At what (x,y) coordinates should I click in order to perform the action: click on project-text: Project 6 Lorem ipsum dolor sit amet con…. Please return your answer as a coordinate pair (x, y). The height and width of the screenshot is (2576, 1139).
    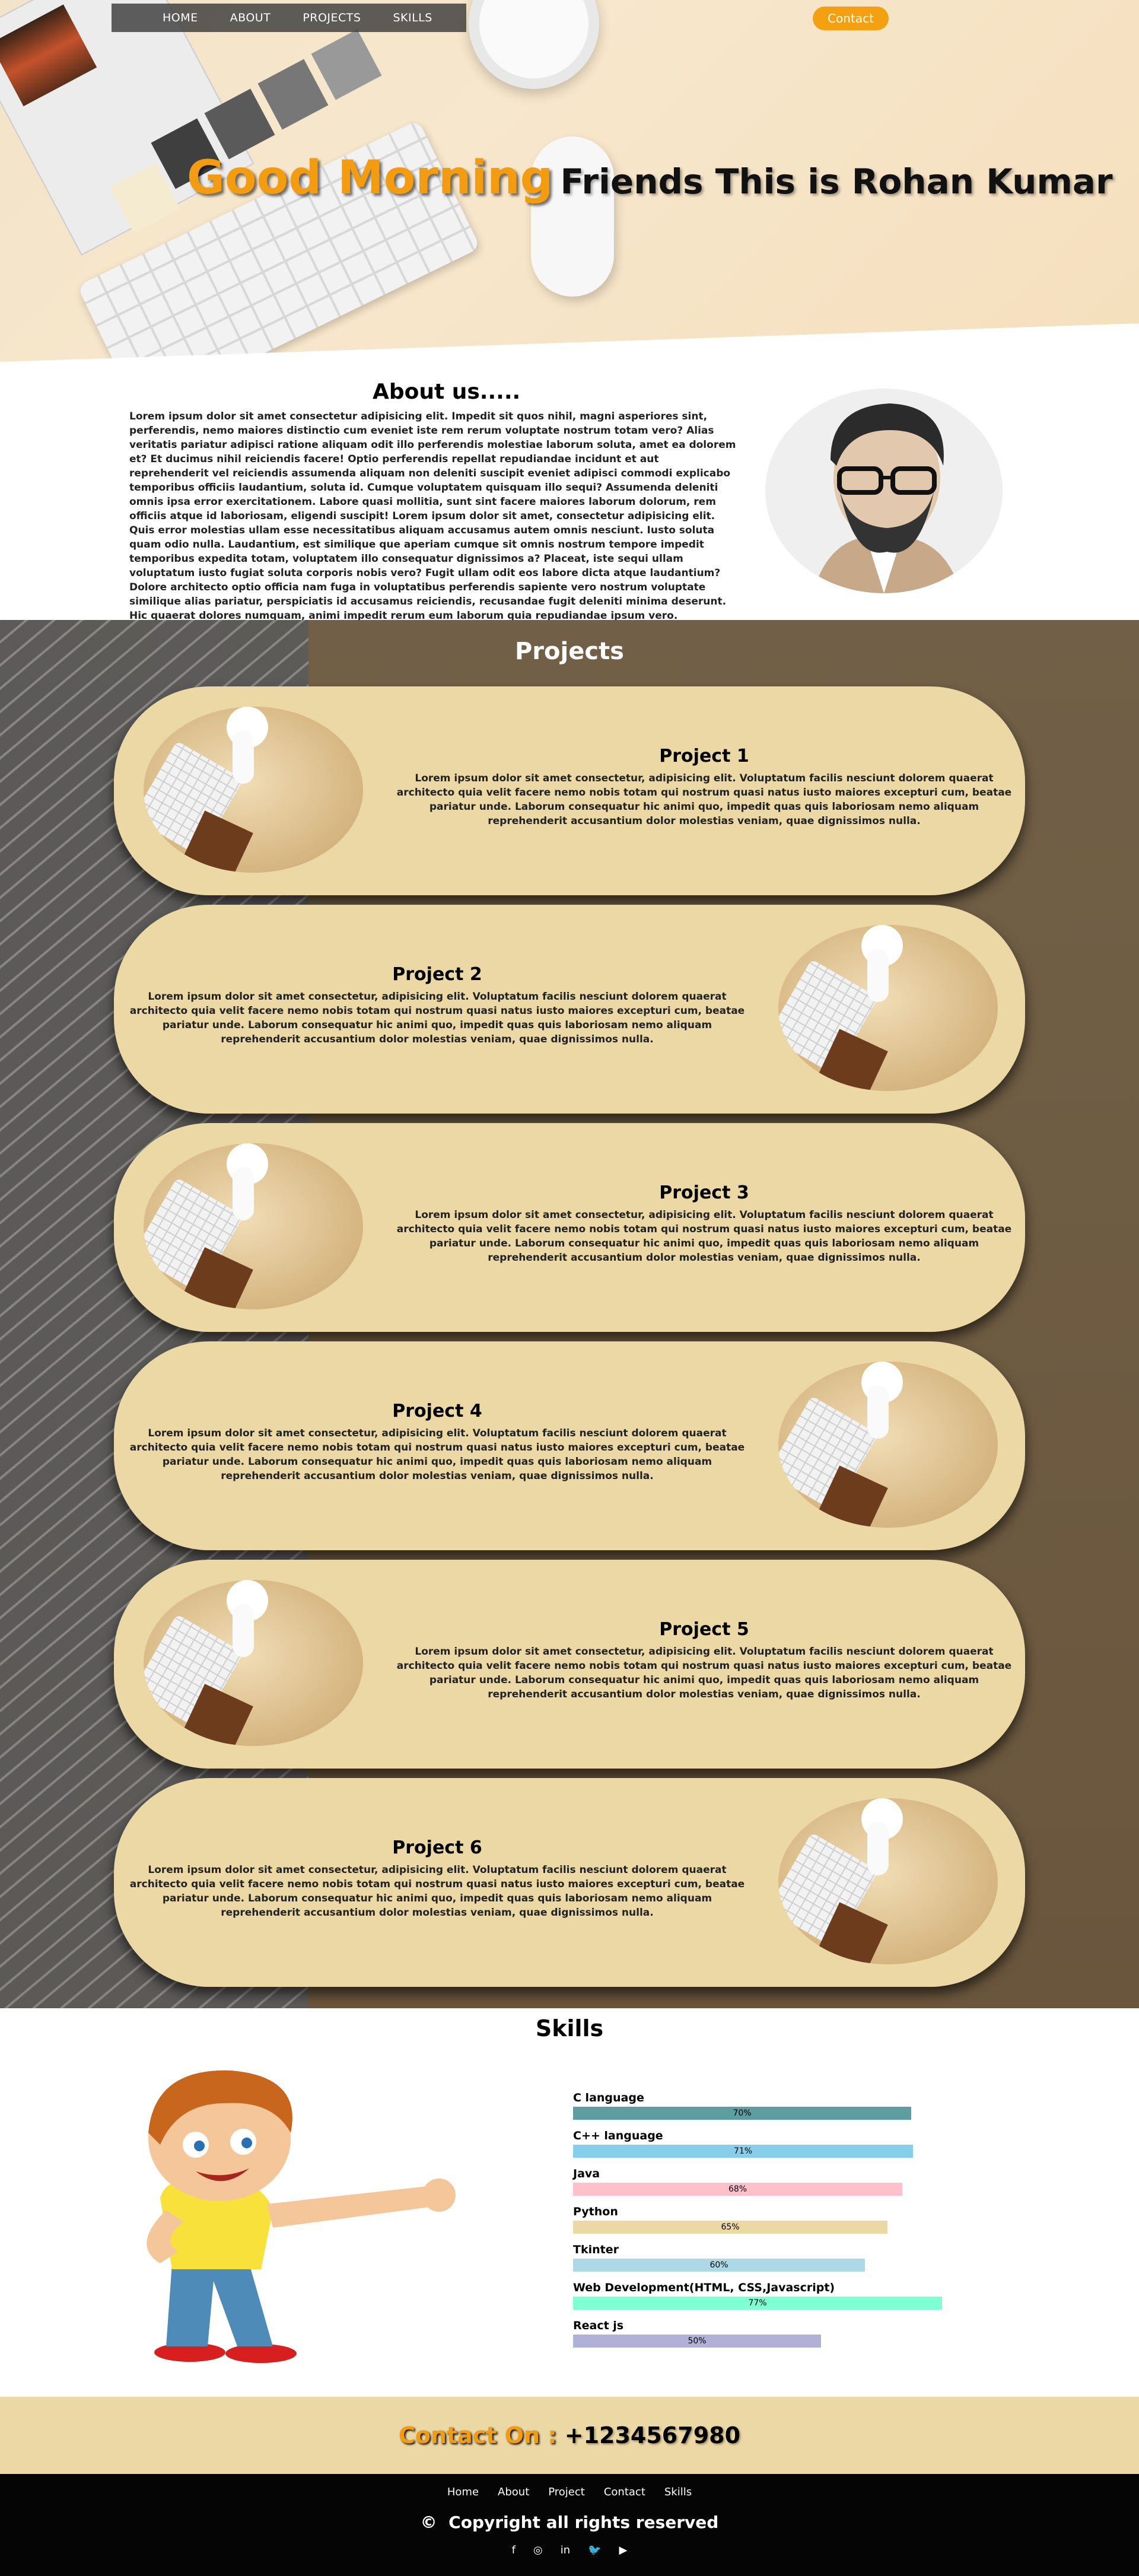
    Looking at the image, I should click on (437, 1878).